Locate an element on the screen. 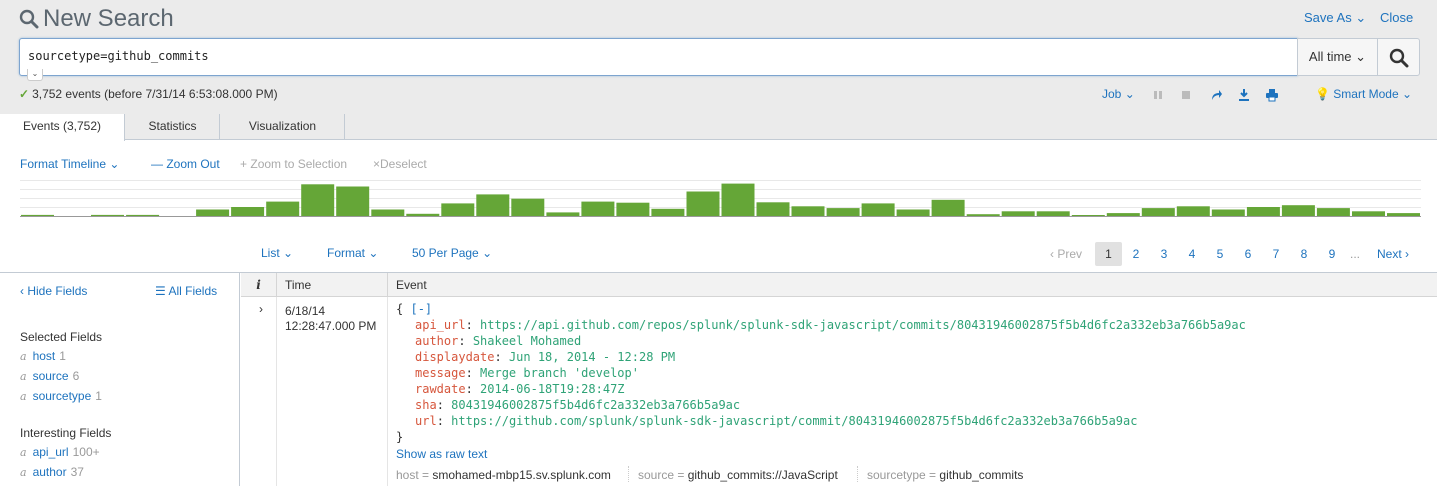 Image resolution: width=1437 pixels, height=486 pixels. json-key: message is located at coordinates (440, 373).